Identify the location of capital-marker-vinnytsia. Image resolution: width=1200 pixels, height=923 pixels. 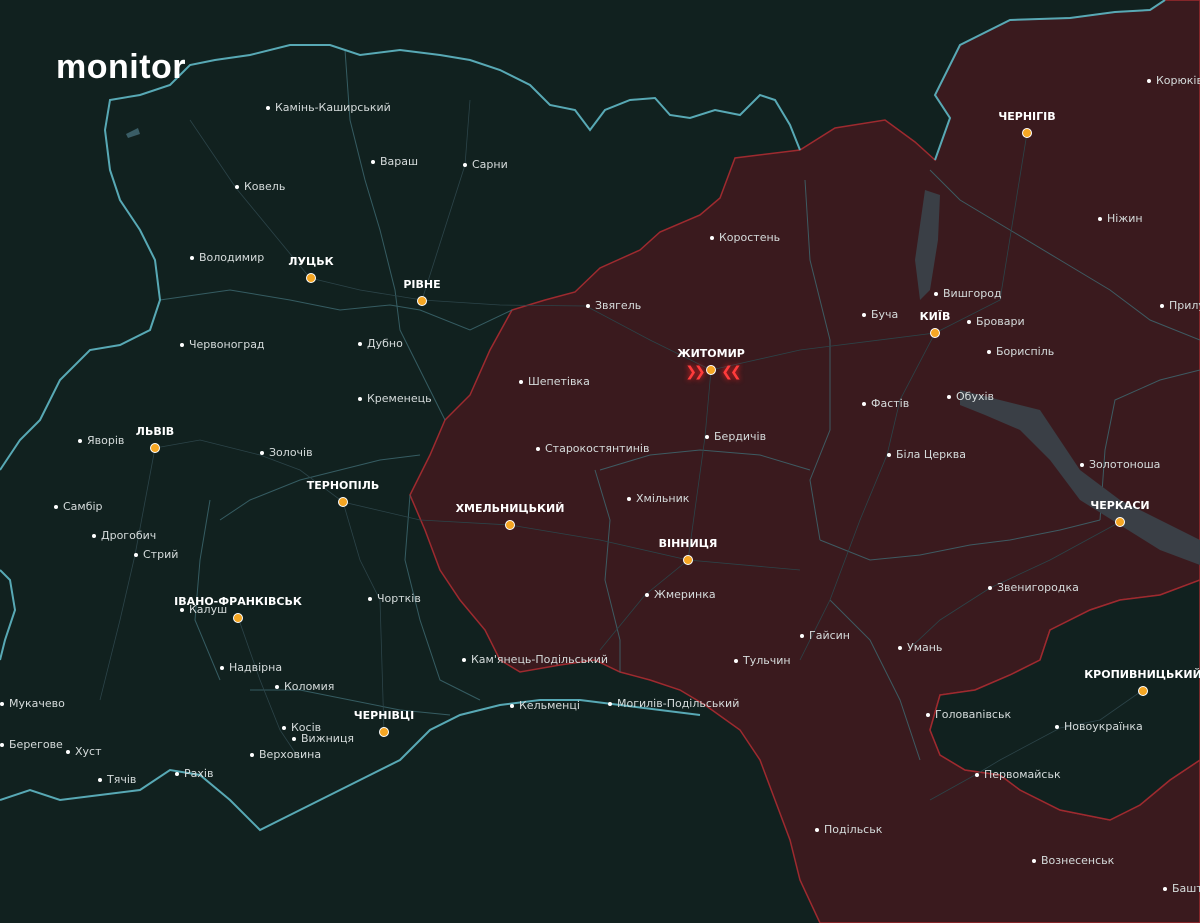
(688, 560).